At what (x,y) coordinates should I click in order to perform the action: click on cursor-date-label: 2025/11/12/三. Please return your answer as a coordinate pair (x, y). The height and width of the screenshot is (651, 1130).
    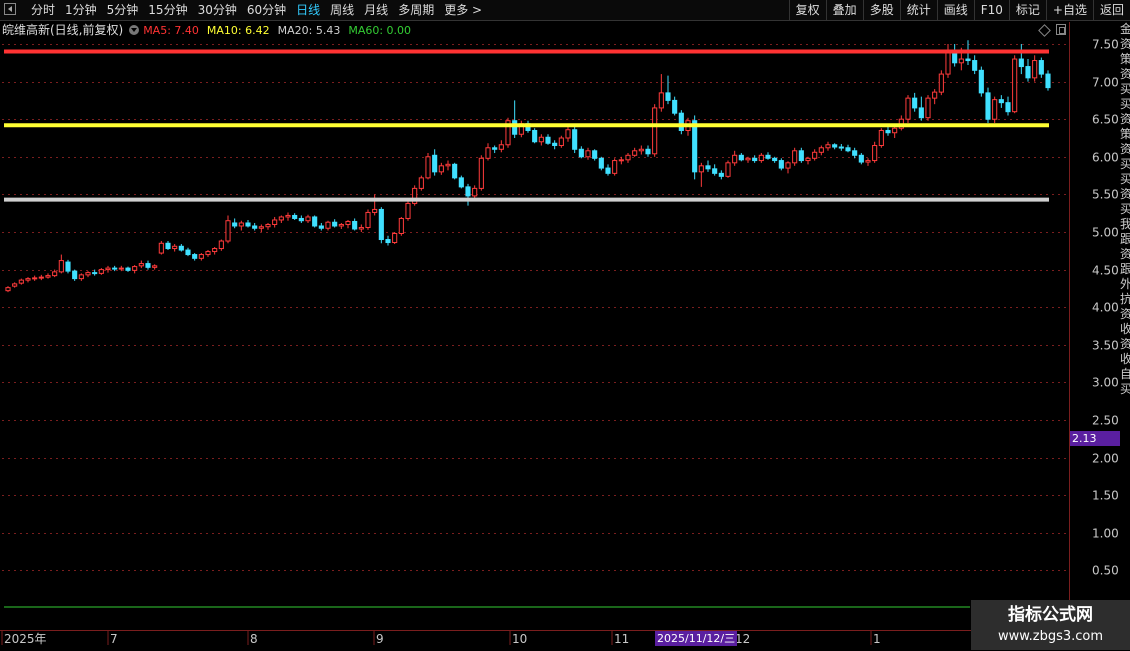
    Looking at the image, I should click on (696, 638).